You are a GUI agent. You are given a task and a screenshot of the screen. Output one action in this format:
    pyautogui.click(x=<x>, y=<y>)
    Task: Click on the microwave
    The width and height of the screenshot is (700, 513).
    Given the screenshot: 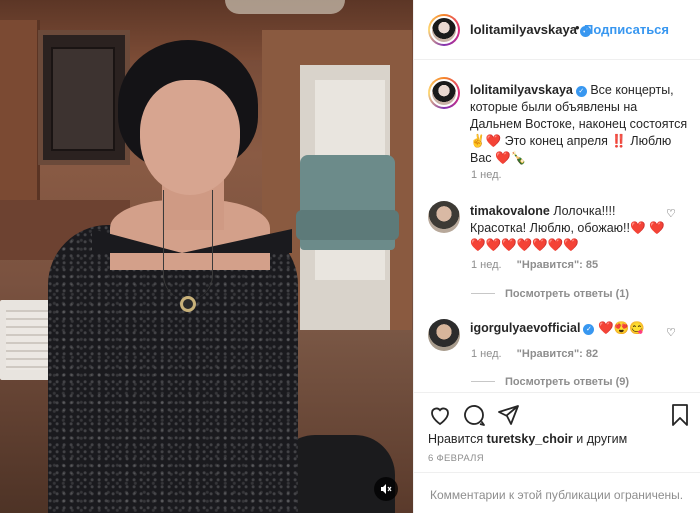 What is the action you would take?
    pyautogui.click(x=84, y=97)
    